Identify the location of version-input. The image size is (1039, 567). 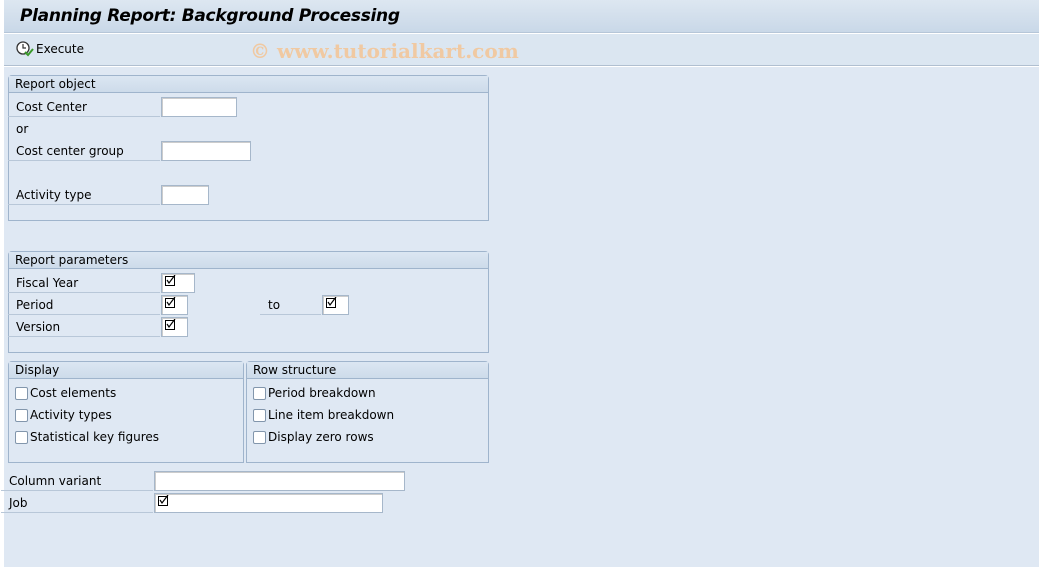
(174, 327).